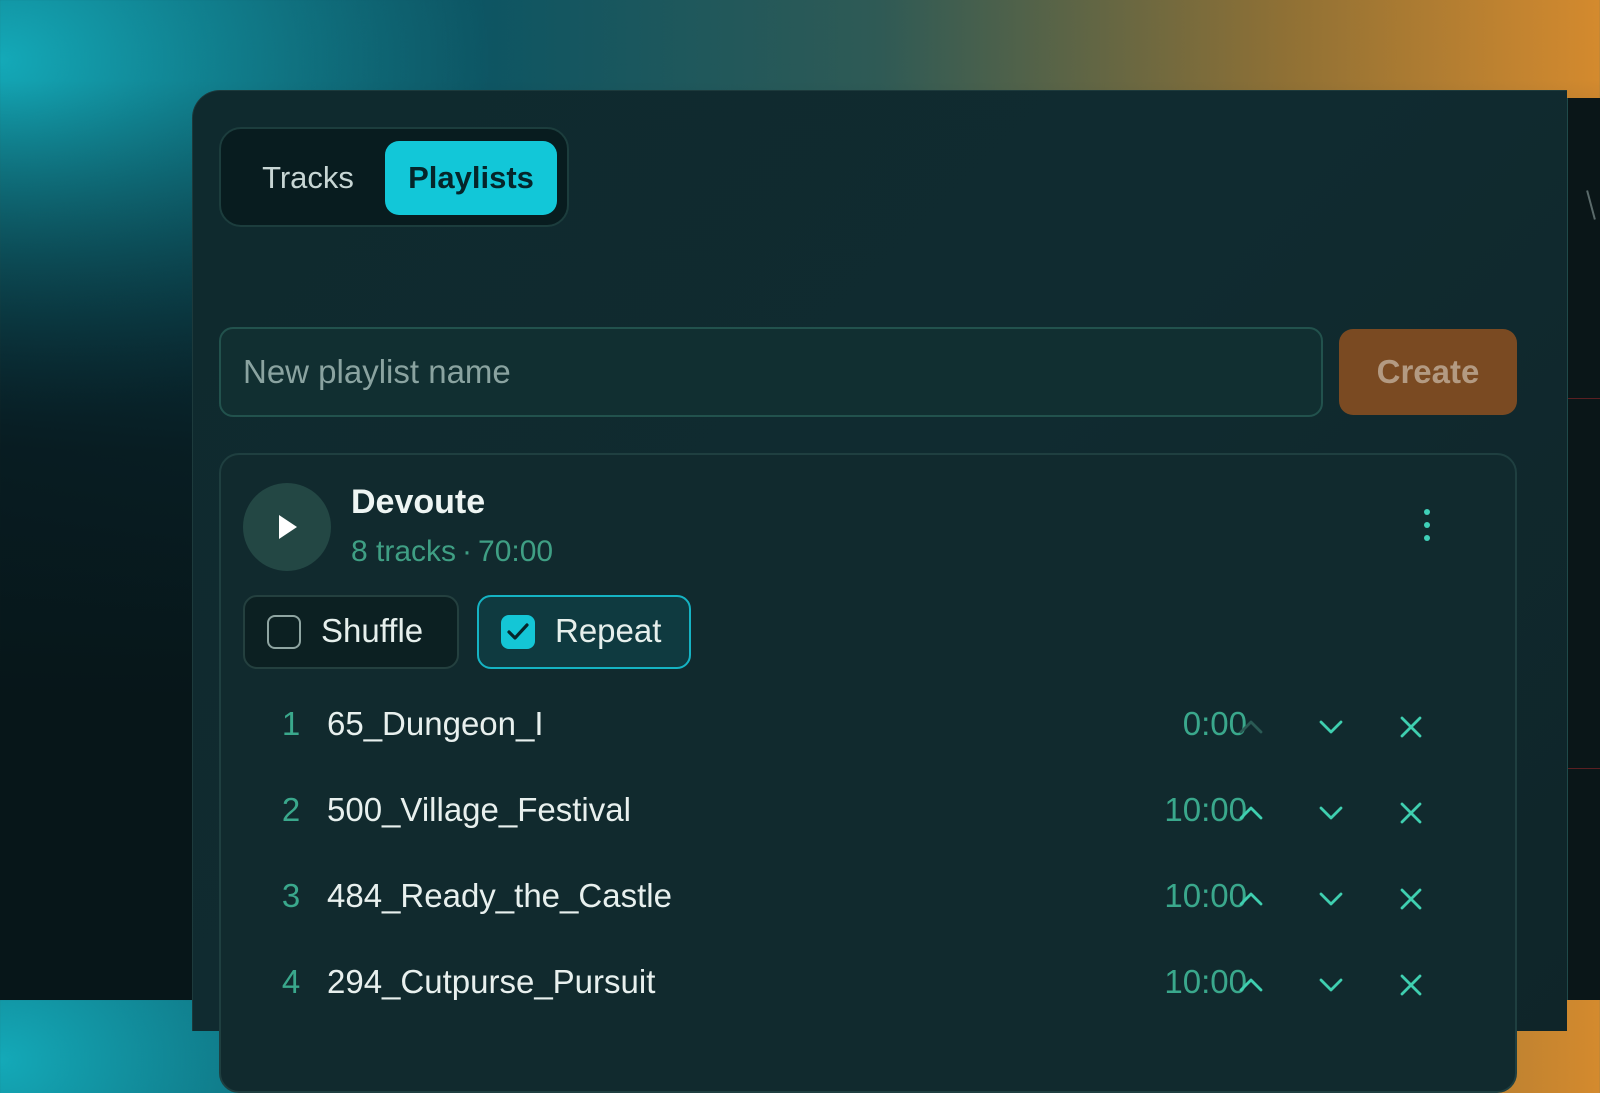 The height and width of the screenshot is (1093, 1600). I want to click on window-edge-mark, so click(1591, 205).